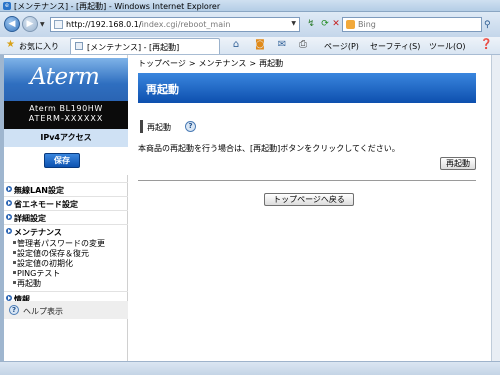  Describe the element at coordinates (486, 45) in the screenshot. I see `help-menu-icon: ❓` at that location.